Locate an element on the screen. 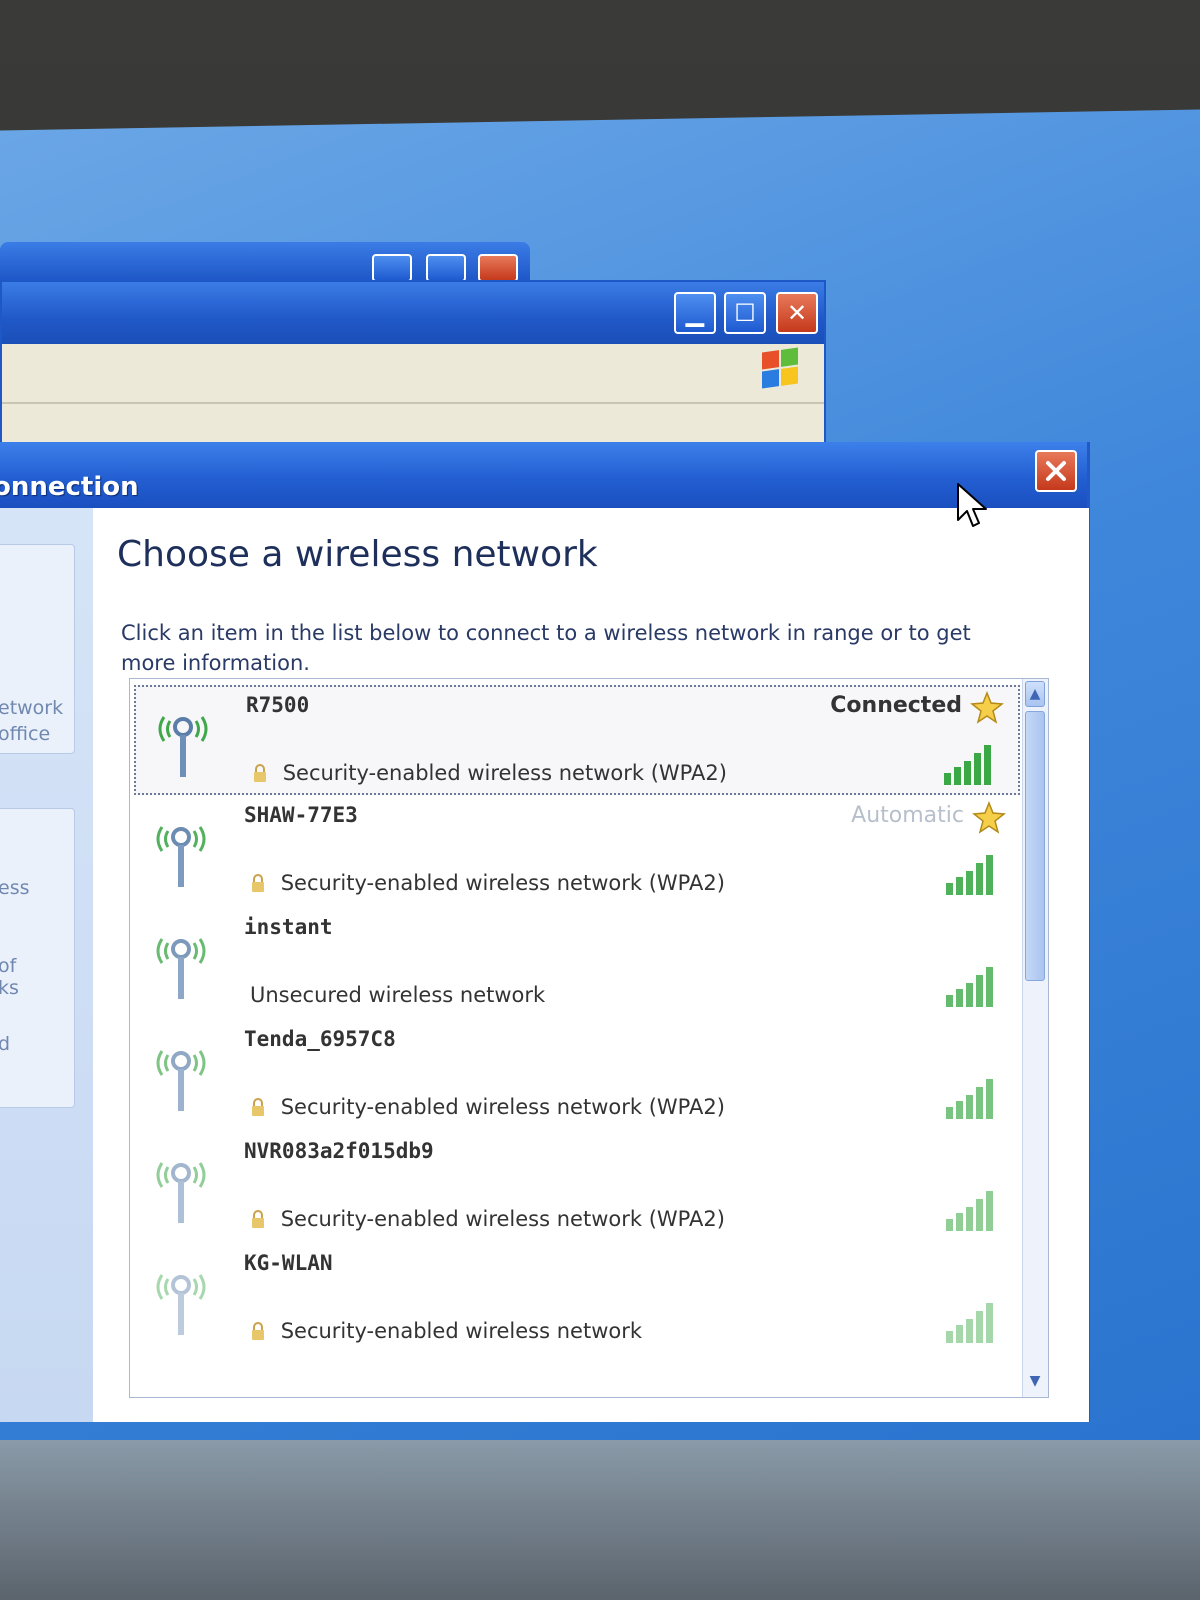  network-status: Automatic is located at coordinates (907, 815).